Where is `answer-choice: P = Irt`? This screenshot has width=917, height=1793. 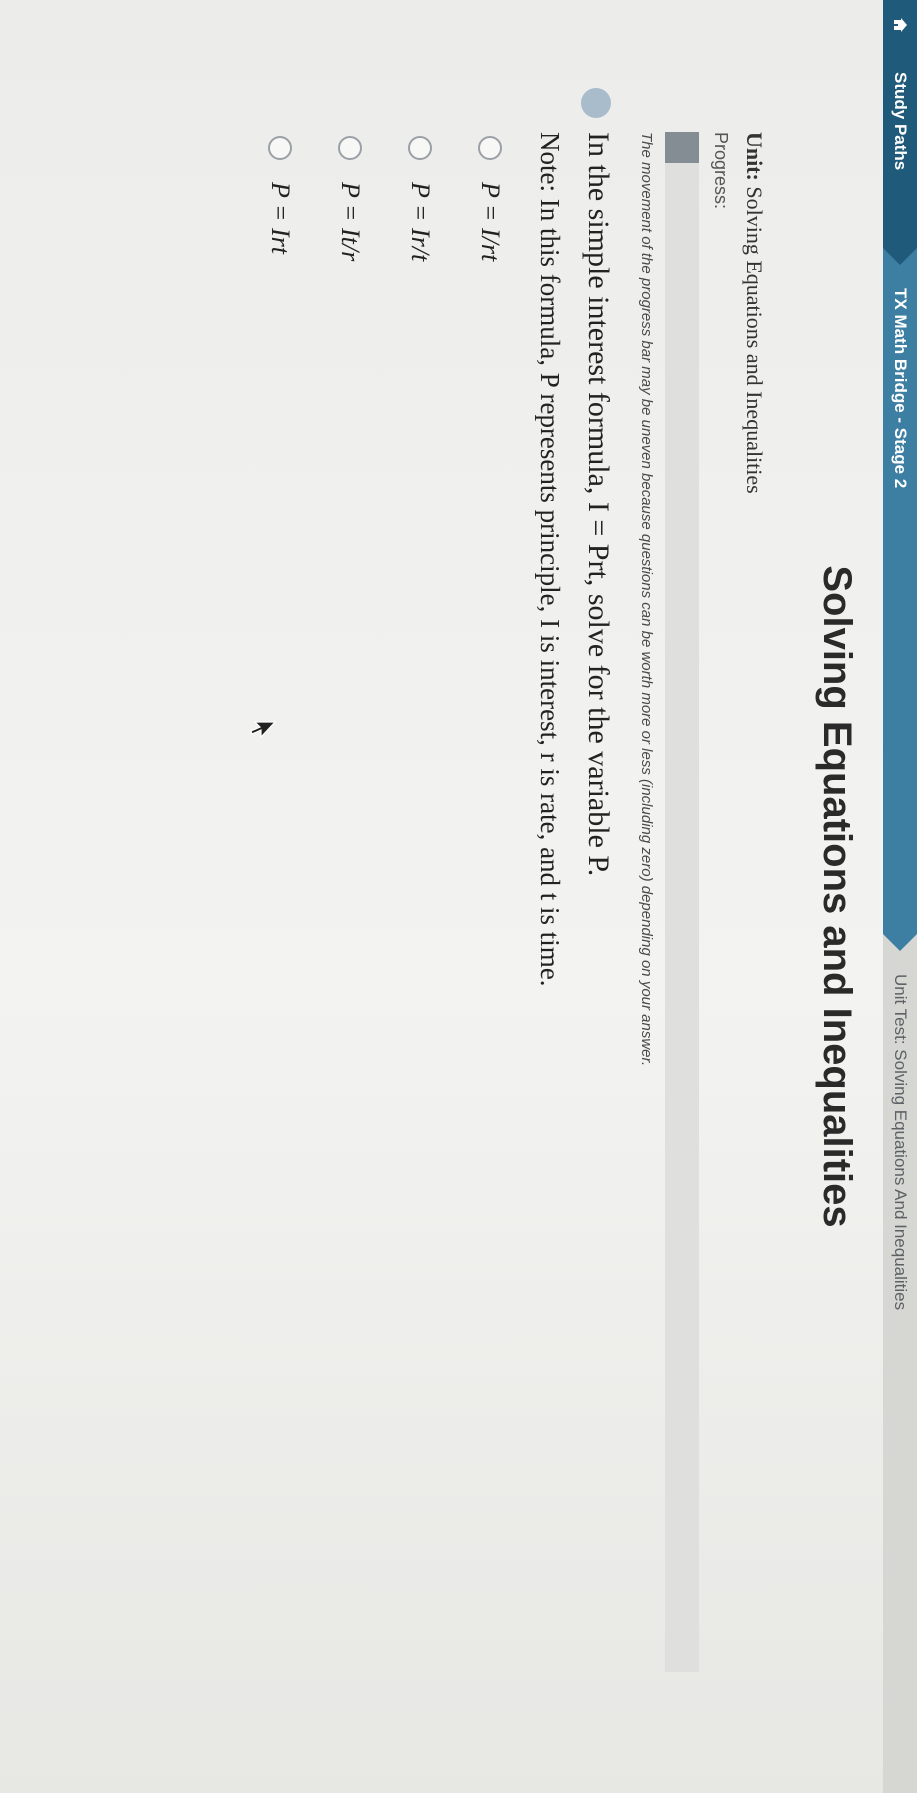
answer-choice: P = Irt is located at coordinates (280, 195).